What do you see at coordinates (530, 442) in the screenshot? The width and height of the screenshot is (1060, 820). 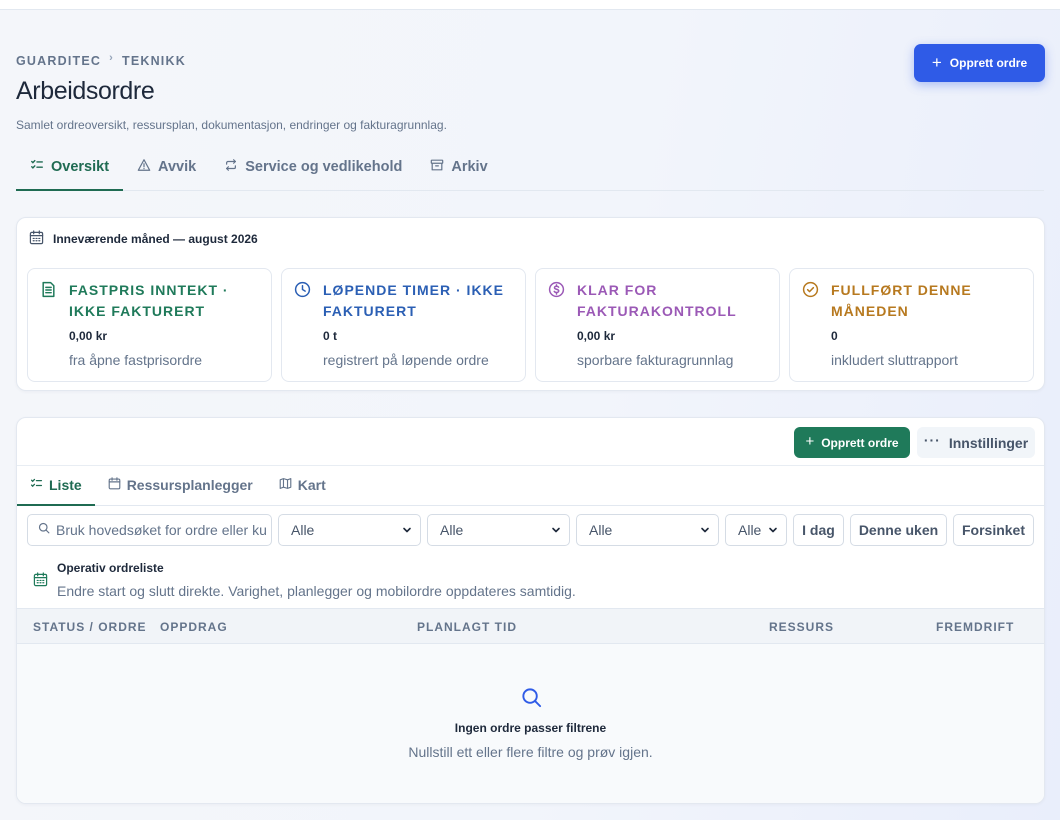 I see `list-toolbar: + Opprett ordre ··· Innstillinger` at bounding box center [530, 442].